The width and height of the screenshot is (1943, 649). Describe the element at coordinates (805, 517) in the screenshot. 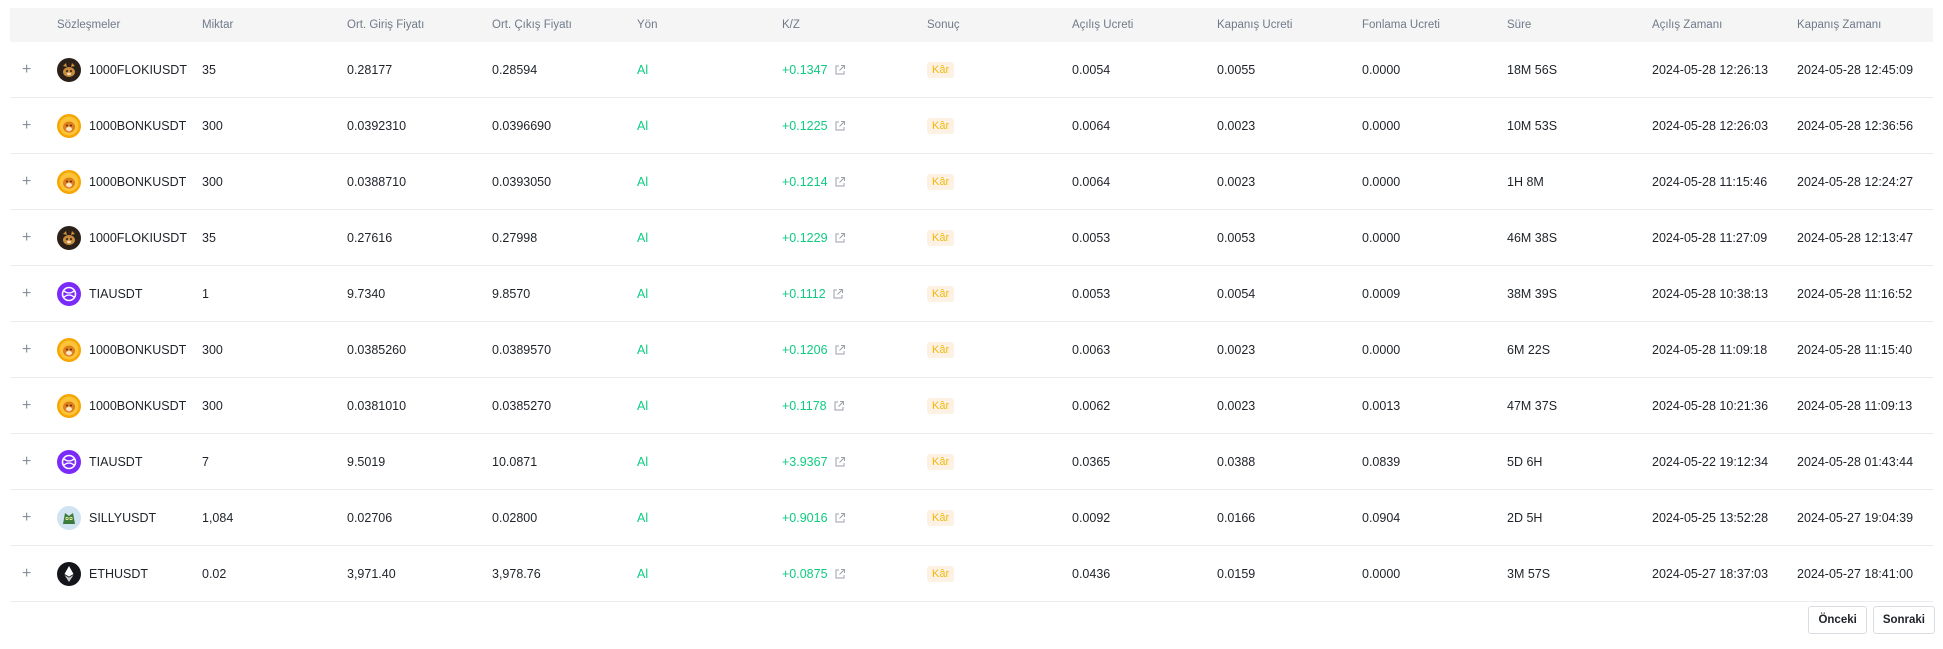

I see `pnl-value: +0.9016` at that location.